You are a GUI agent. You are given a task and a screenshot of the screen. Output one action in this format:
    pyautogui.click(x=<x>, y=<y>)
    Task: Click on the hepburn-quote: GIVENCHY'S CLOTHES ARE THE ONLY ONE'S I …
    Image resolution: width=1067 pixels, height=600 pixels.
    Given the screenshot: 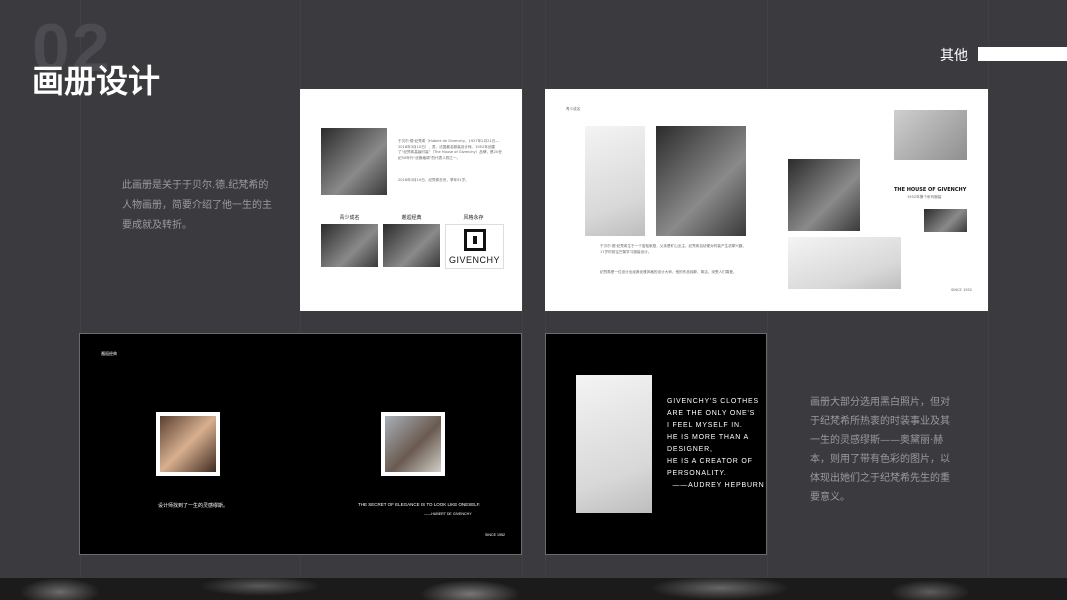 What is the action you would take?
    pyautogui.click(x=716, y=443)
    